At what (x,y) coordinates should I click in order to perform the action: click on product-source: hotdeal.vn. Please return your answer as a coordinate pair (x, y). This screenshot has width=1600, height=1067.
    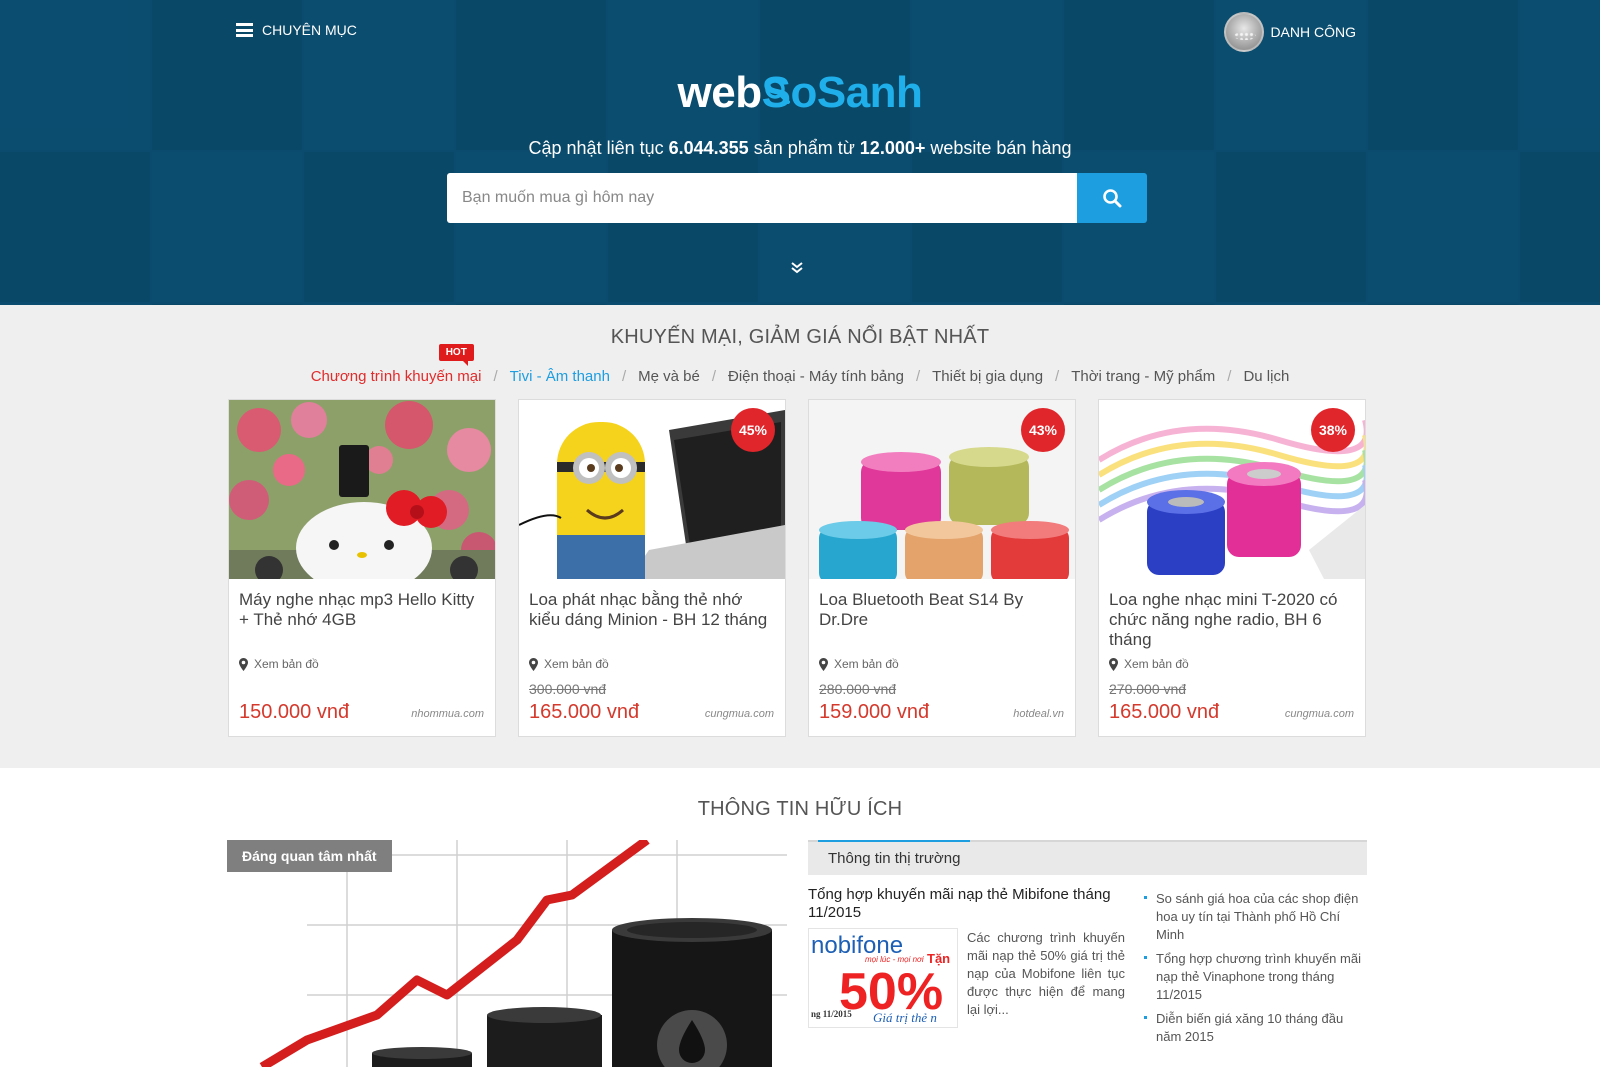
    Looking at the image, I should click on (1038, 714).